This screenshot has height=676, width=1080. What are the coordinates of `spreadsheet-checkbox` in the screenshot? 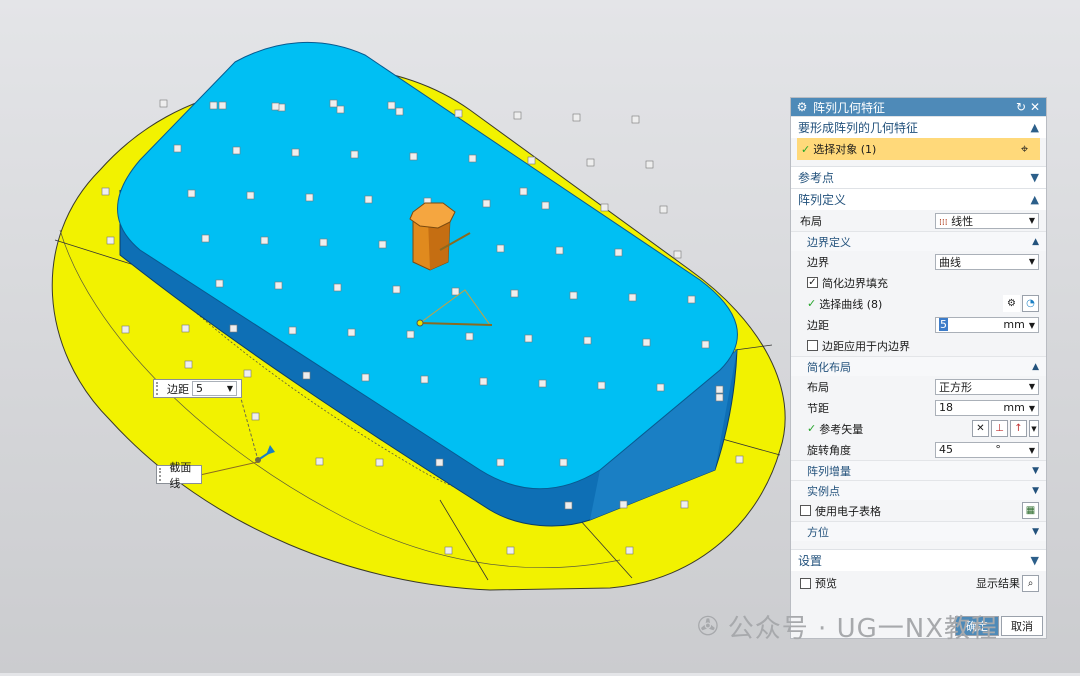 It's located at (805, 510).